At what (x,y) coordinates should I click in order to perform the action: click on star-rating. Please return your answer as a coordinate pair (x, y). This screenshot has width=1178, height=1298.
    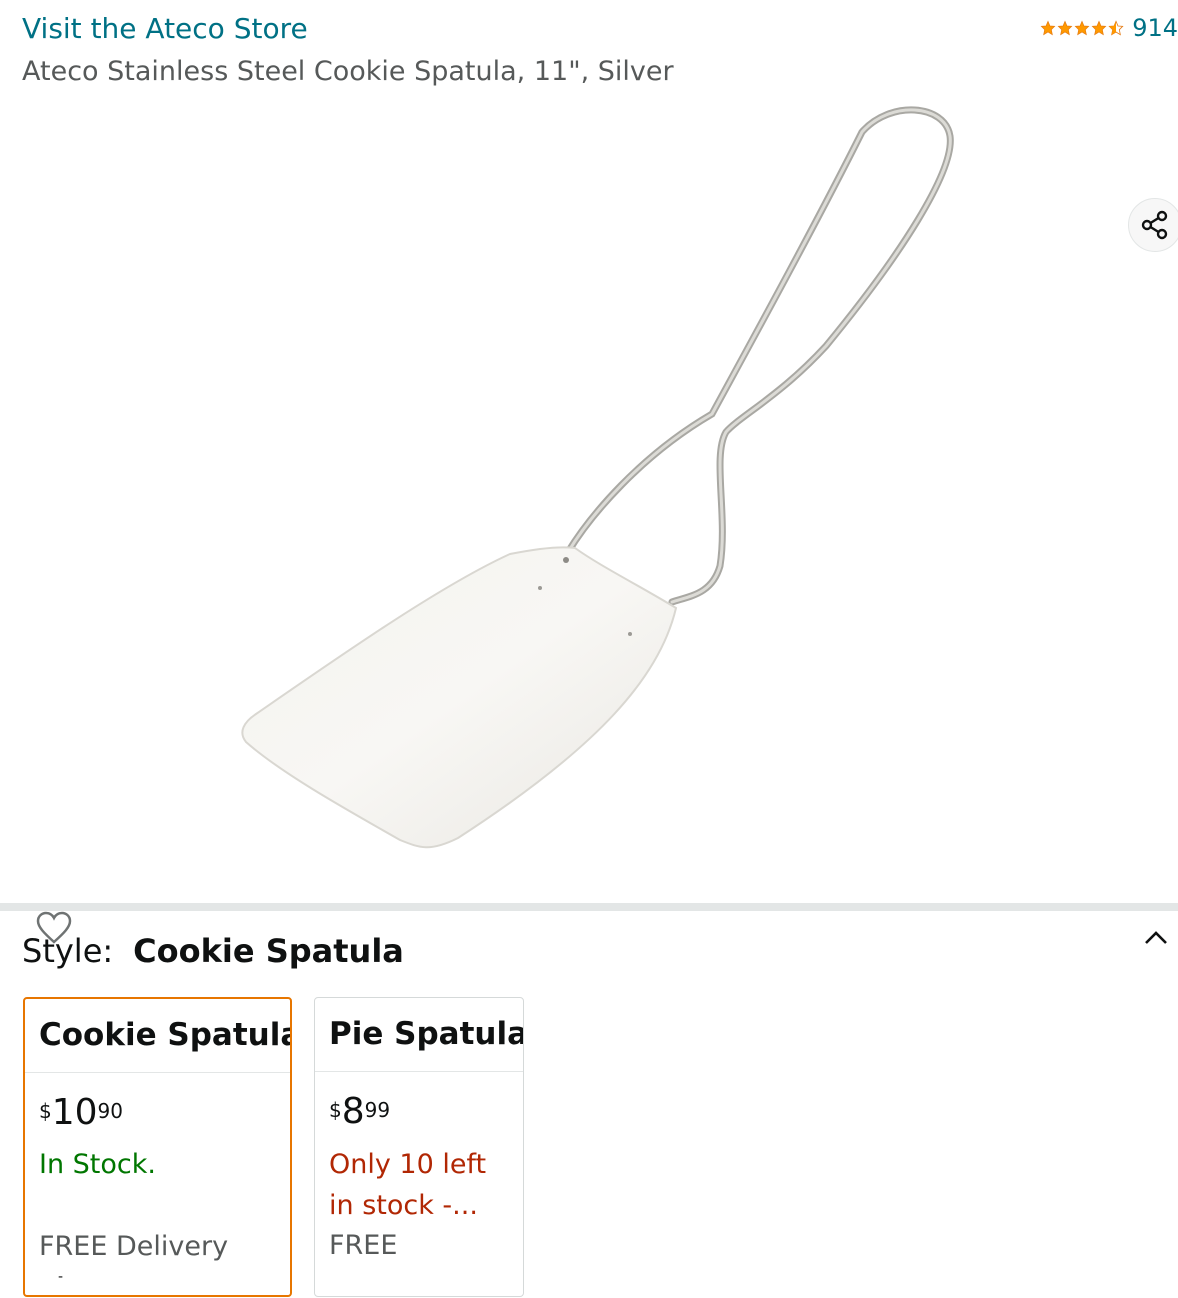
    Looking at the image, I should click on (1082, 28).